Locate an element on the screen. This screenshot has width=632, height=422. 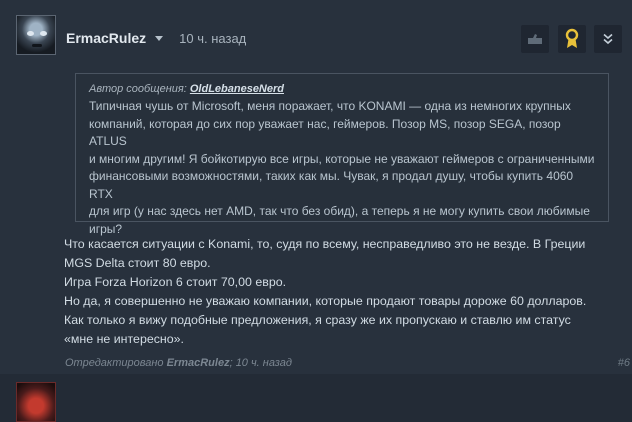
author-name: ErmacRulez is located at coordinates (106, 38).